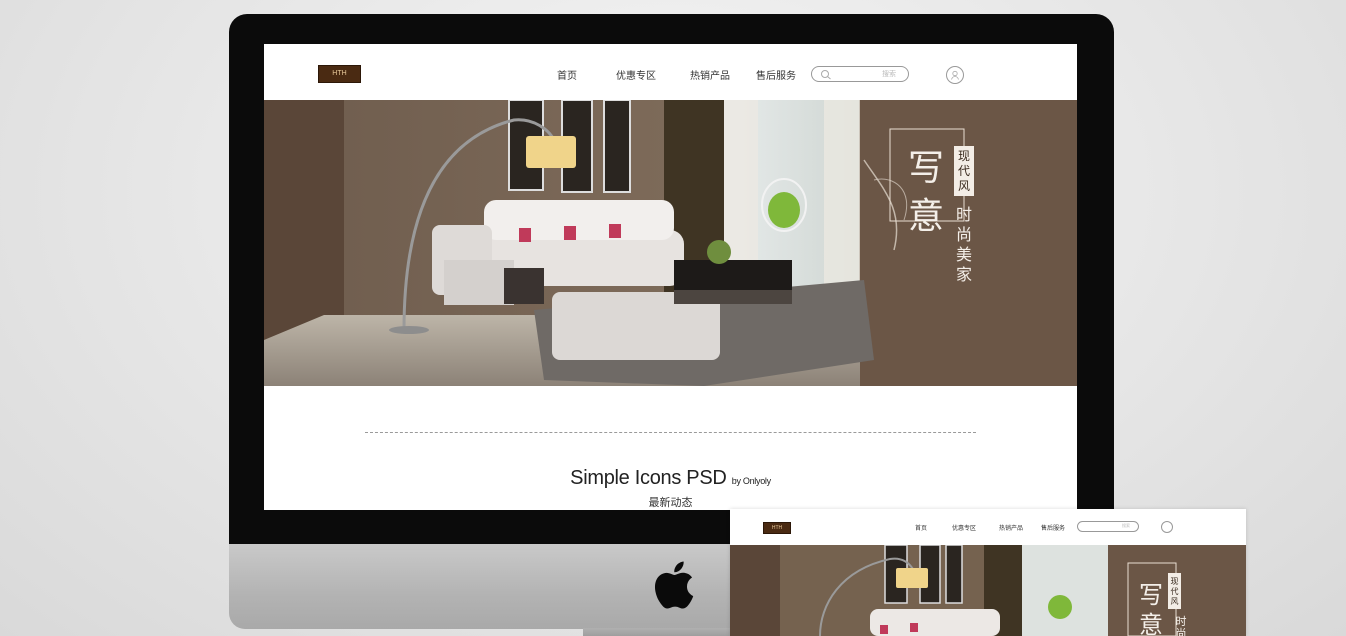  I want to click on mini-nav-item-home: 首页, so click(921, 527).